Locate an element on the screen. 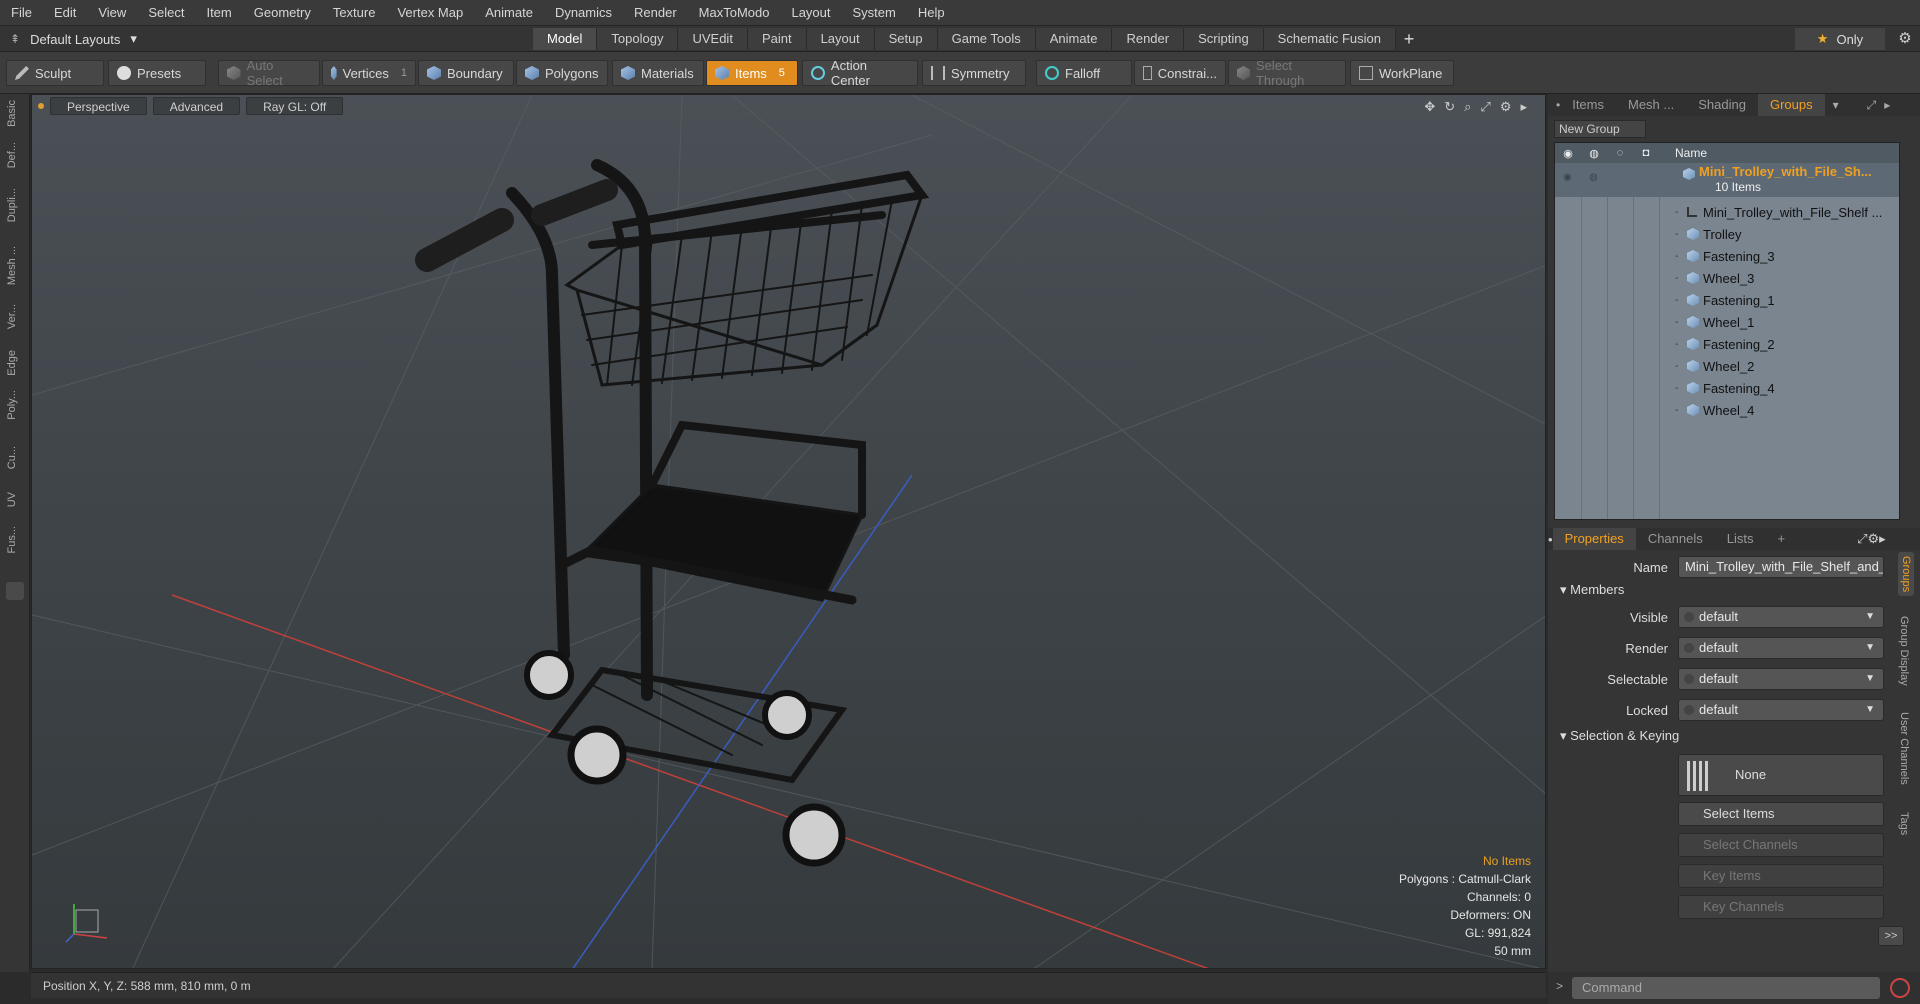  menu-help: Help is located at coordinates (931, 13).